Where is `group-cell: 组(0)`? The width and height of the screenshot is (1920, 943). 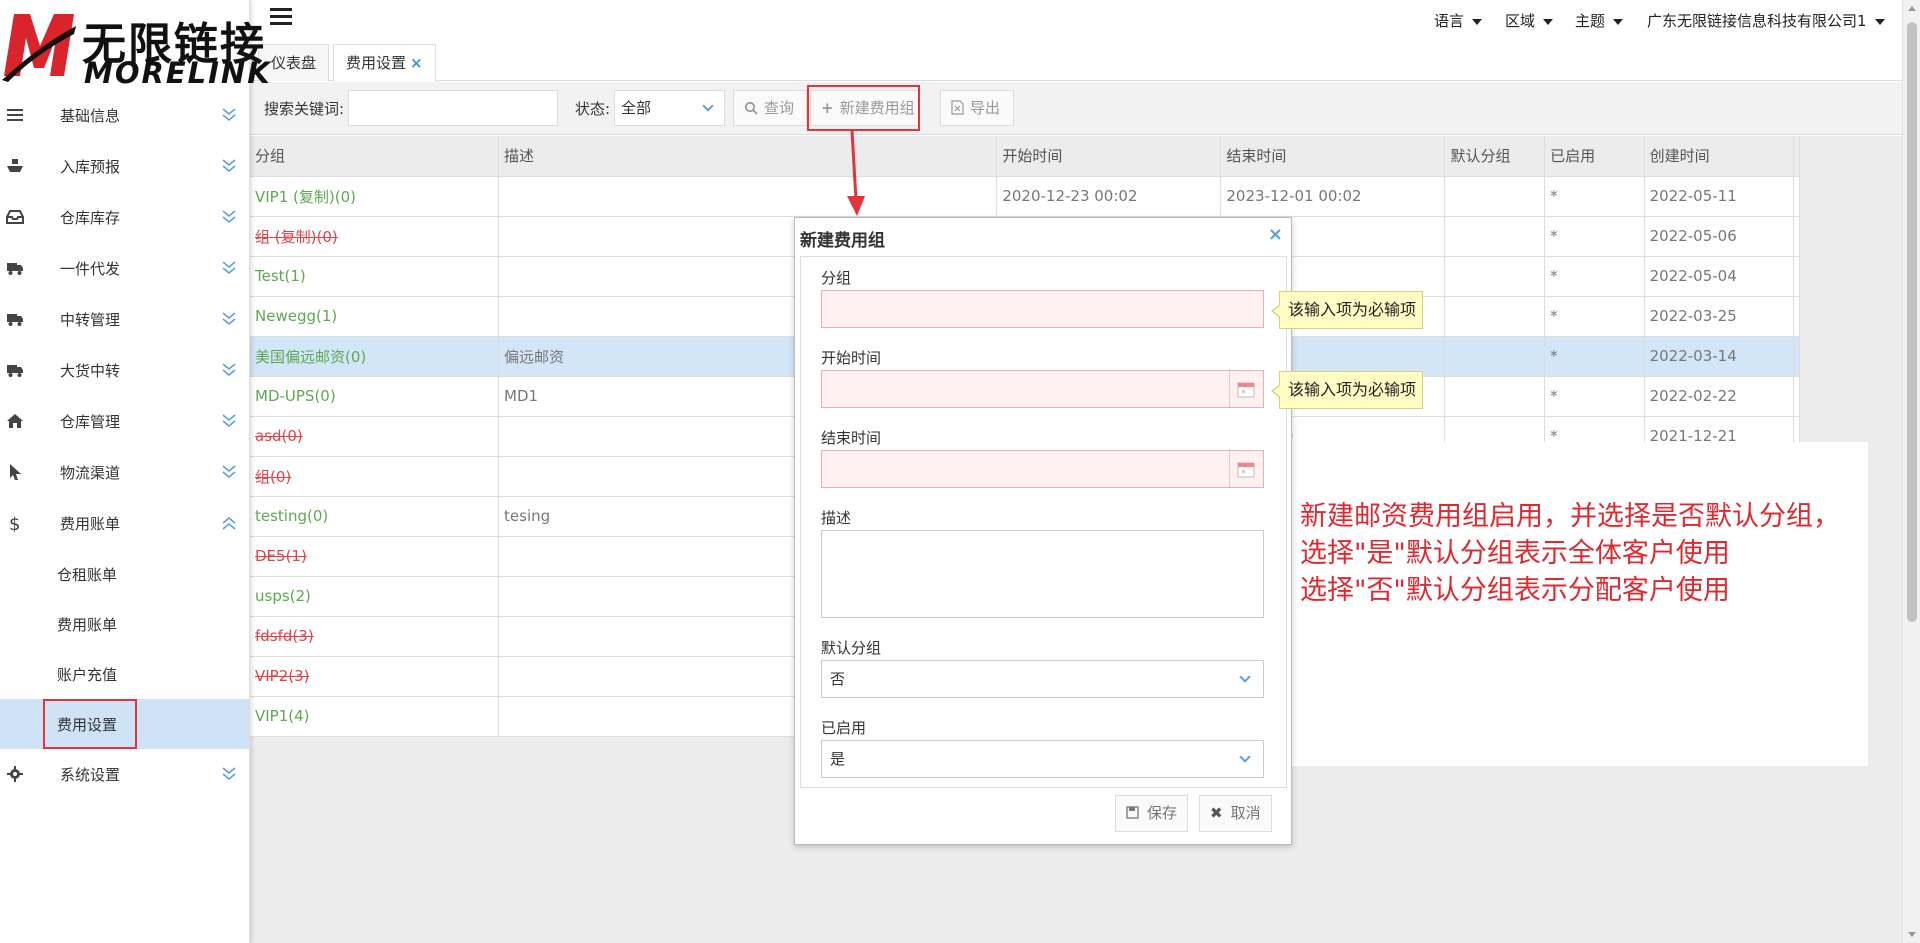 group-cell: 组(0) is located at coordinates (375, 476).